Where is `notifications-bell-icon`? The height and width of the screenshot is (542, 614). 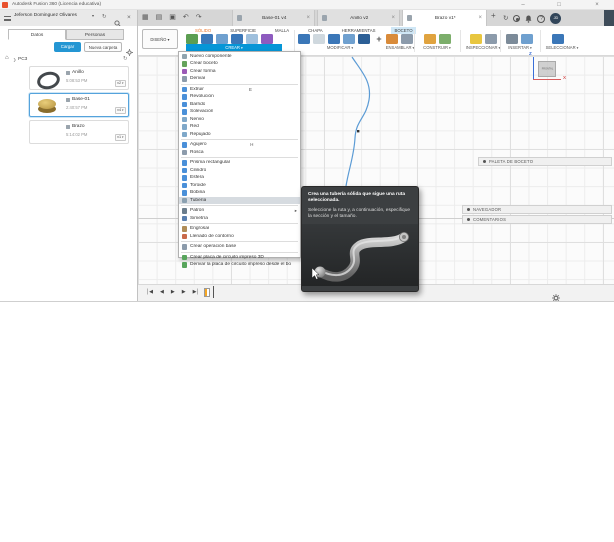
notifications-bell-icon is located at coordinates (528, 19).